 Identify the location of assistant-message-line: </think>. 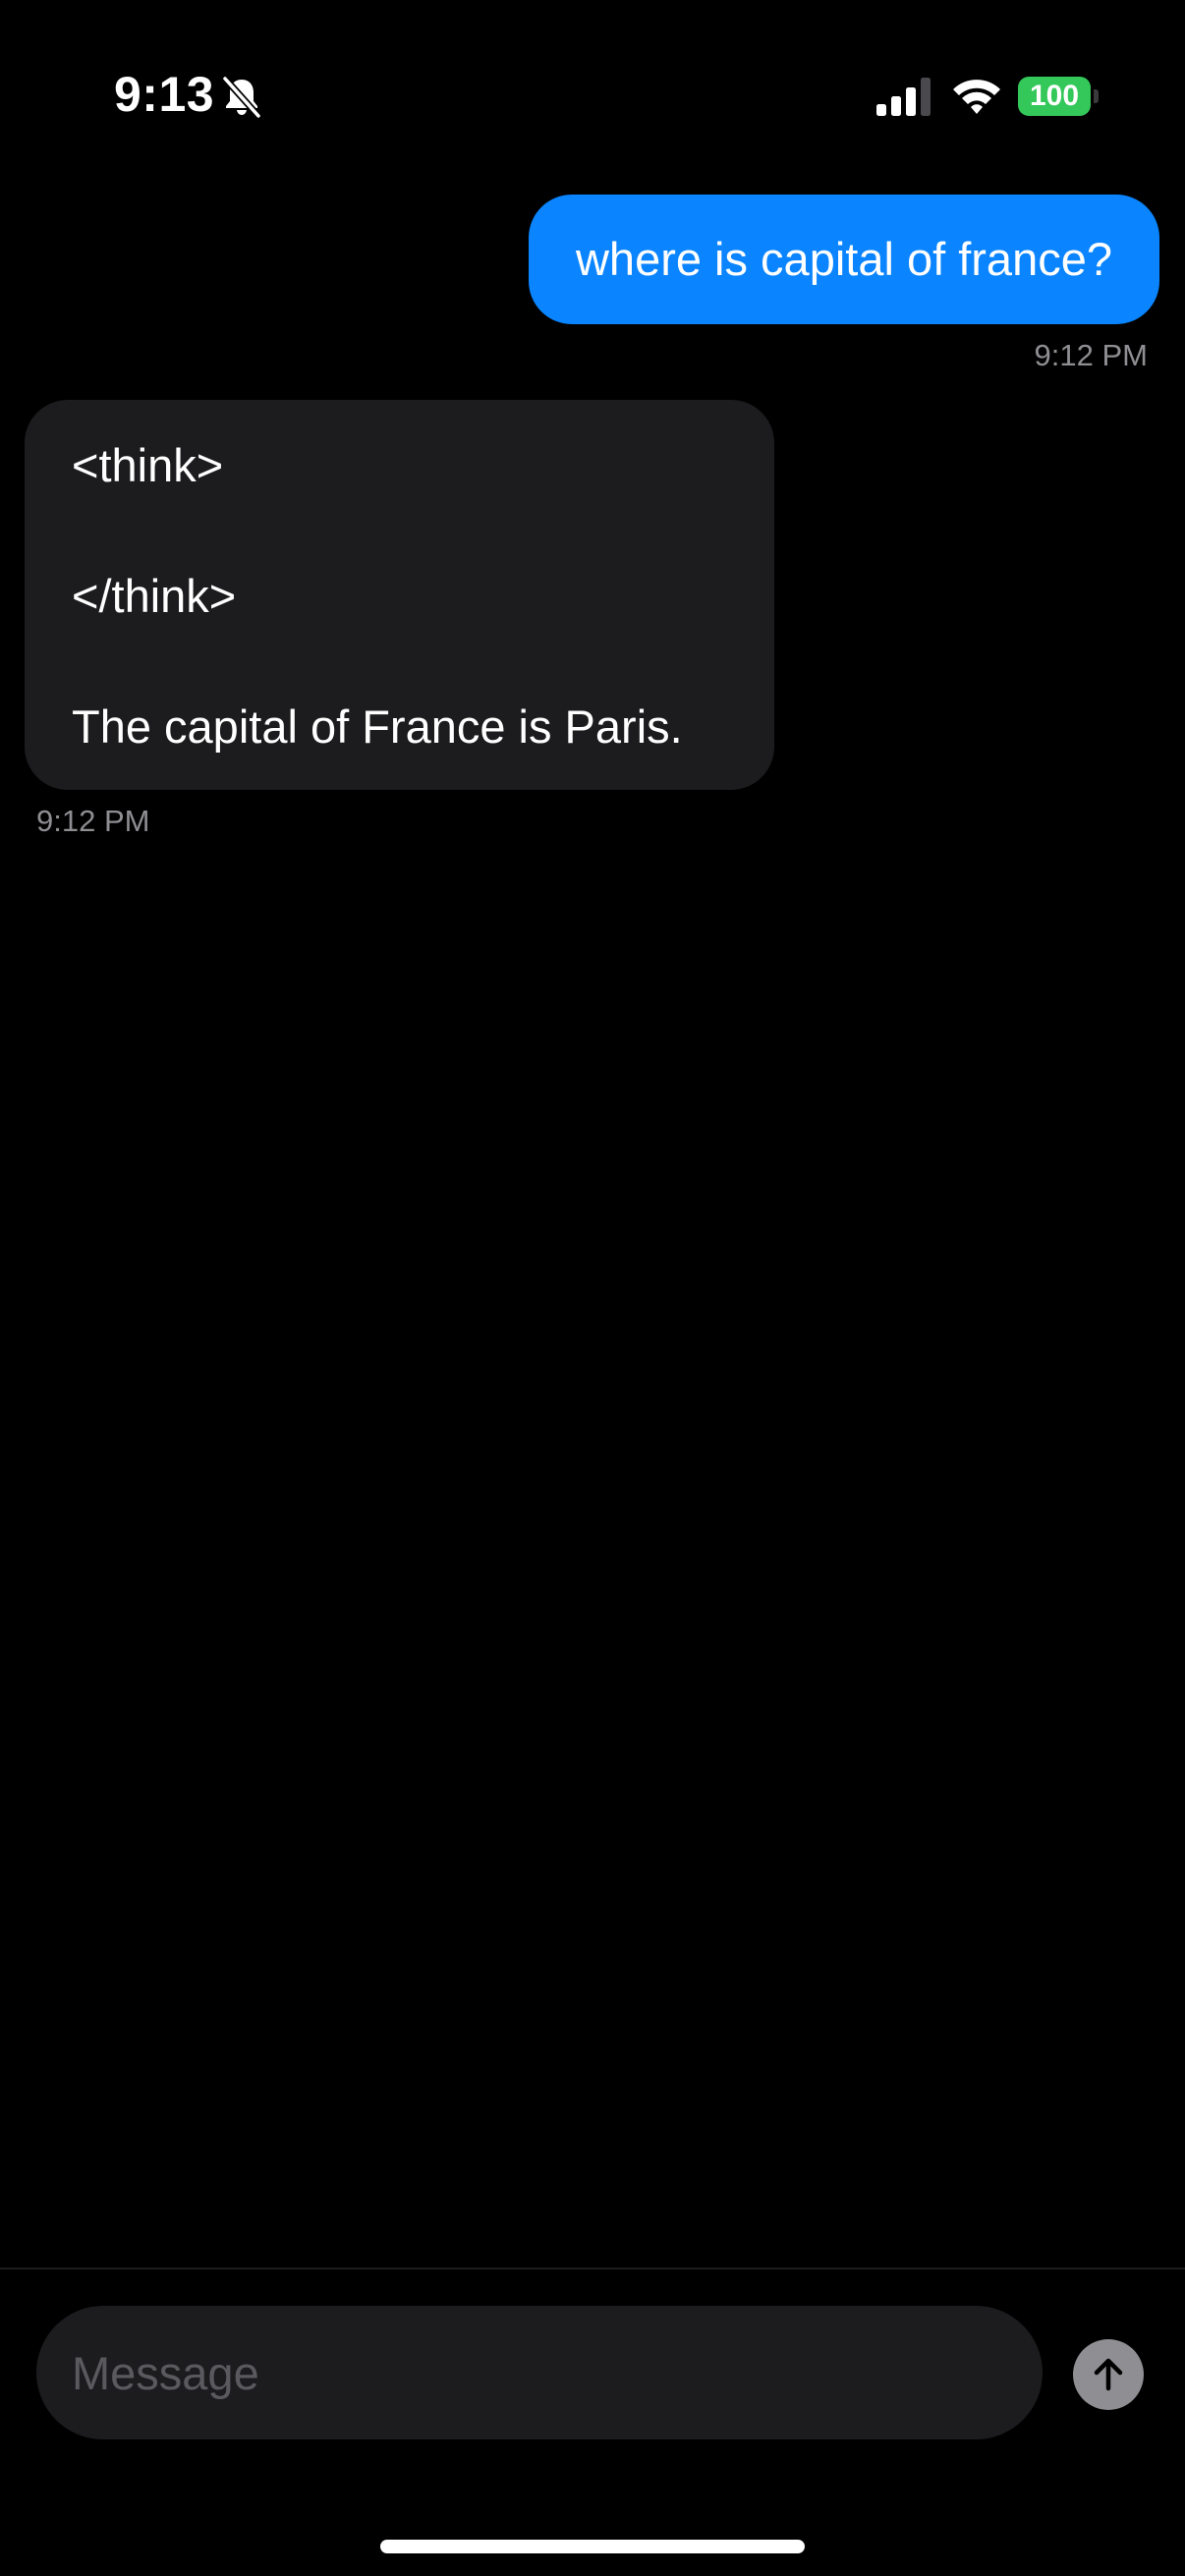
(154, 596).